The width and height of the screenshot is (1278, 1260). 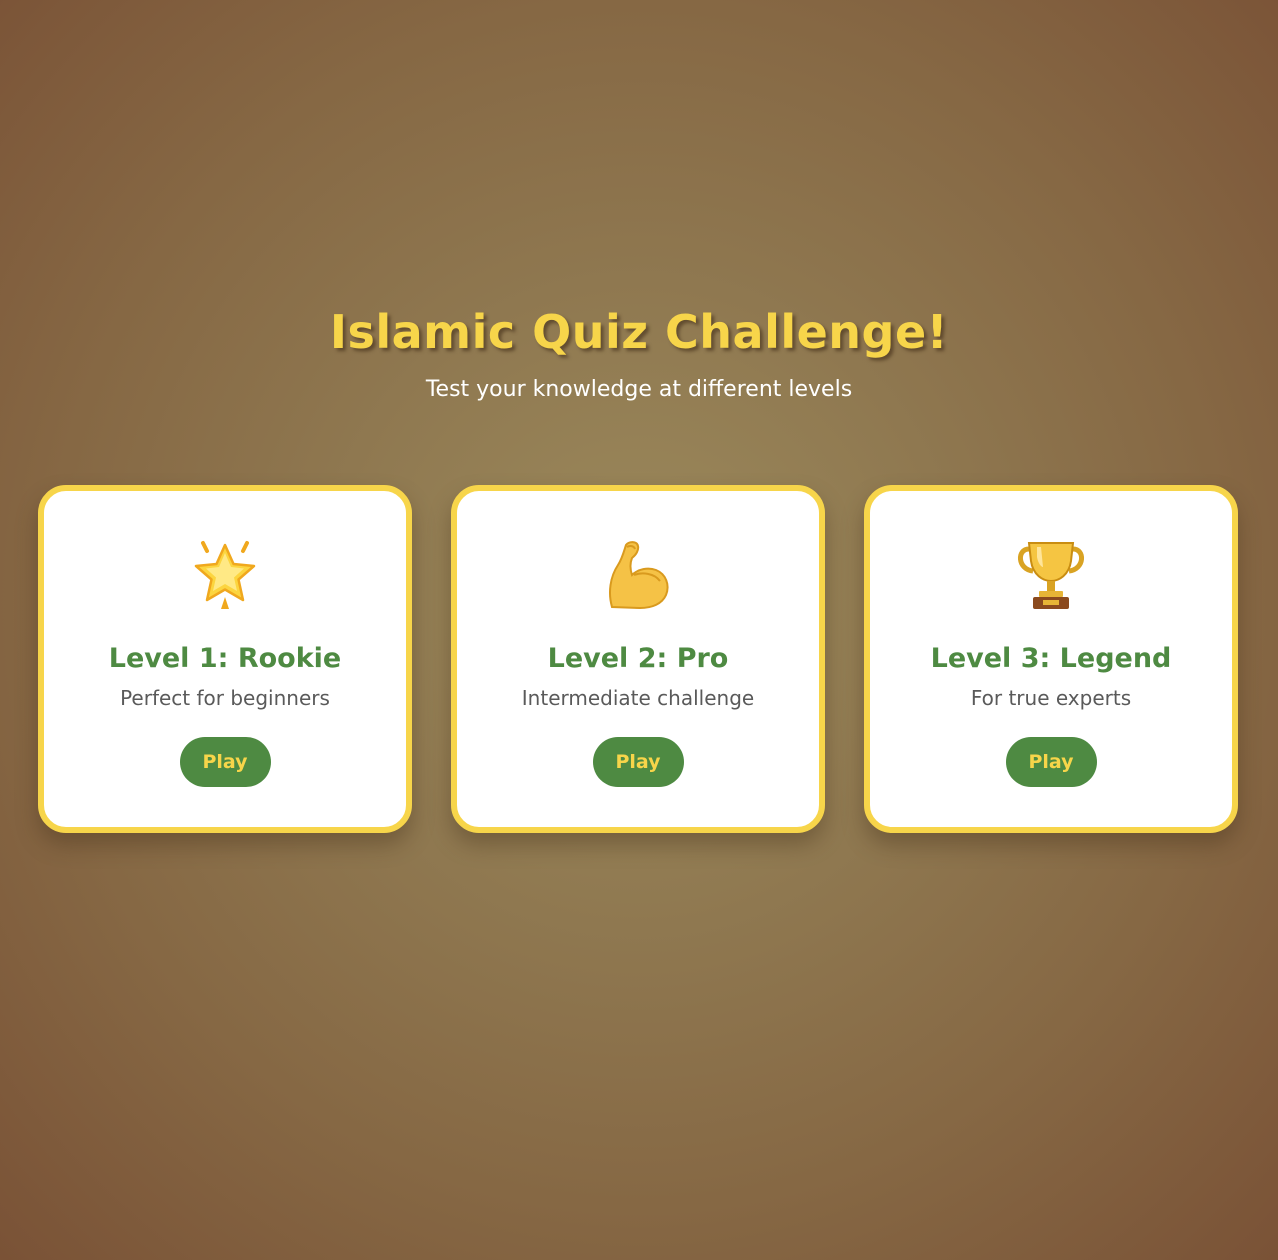 What do you see at coordinates (225, 762) in the screenshot?
I see `play-button-rookie: Play` at bounding box center [225, 762].